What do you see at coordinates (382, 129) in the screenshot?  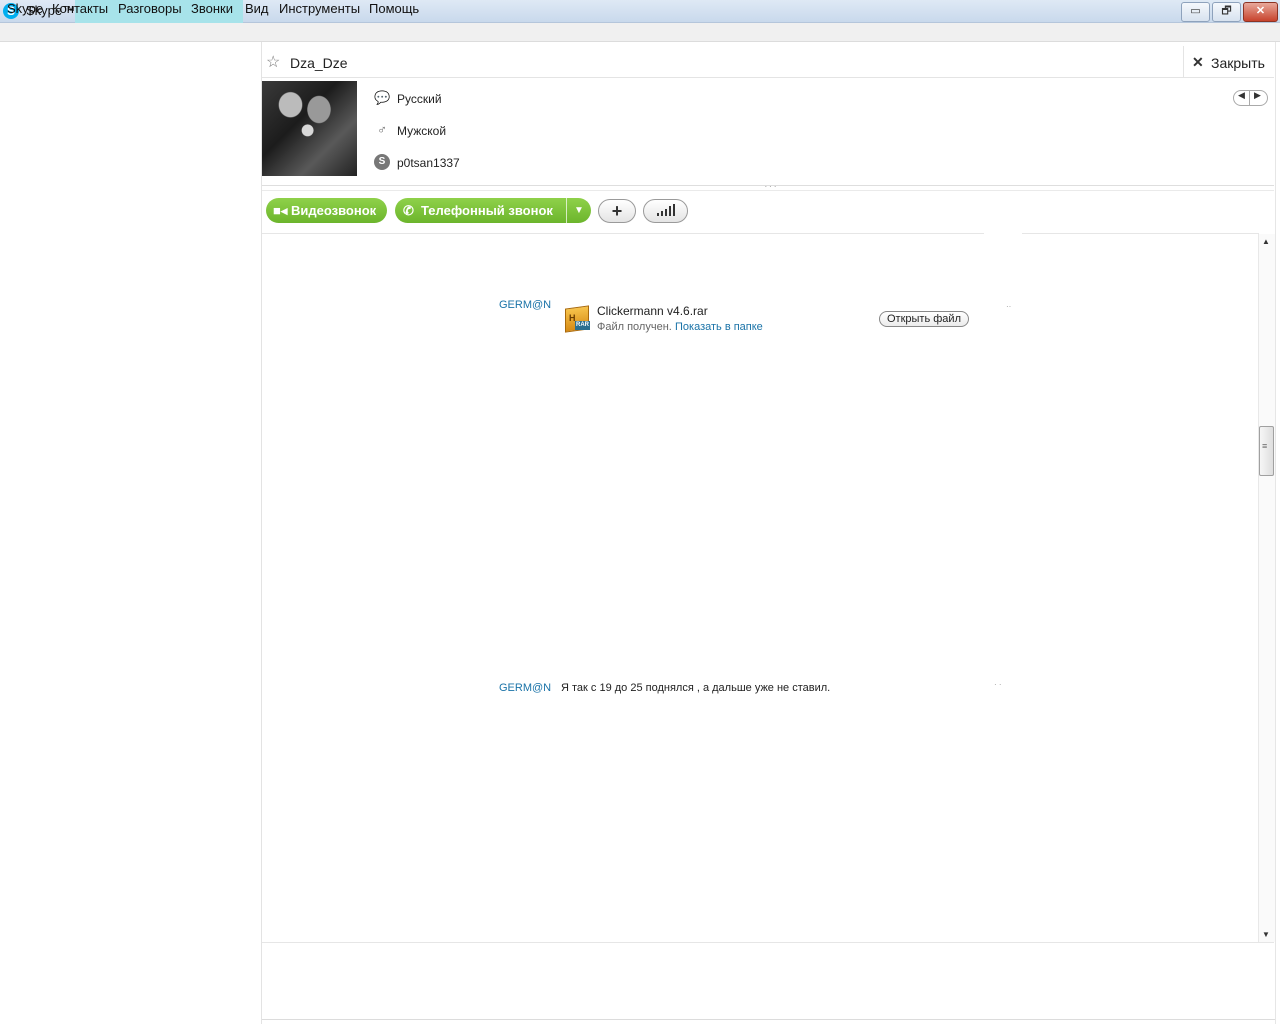 I see `male-symbol-icon: ♂` at bounding box center [382, 129].